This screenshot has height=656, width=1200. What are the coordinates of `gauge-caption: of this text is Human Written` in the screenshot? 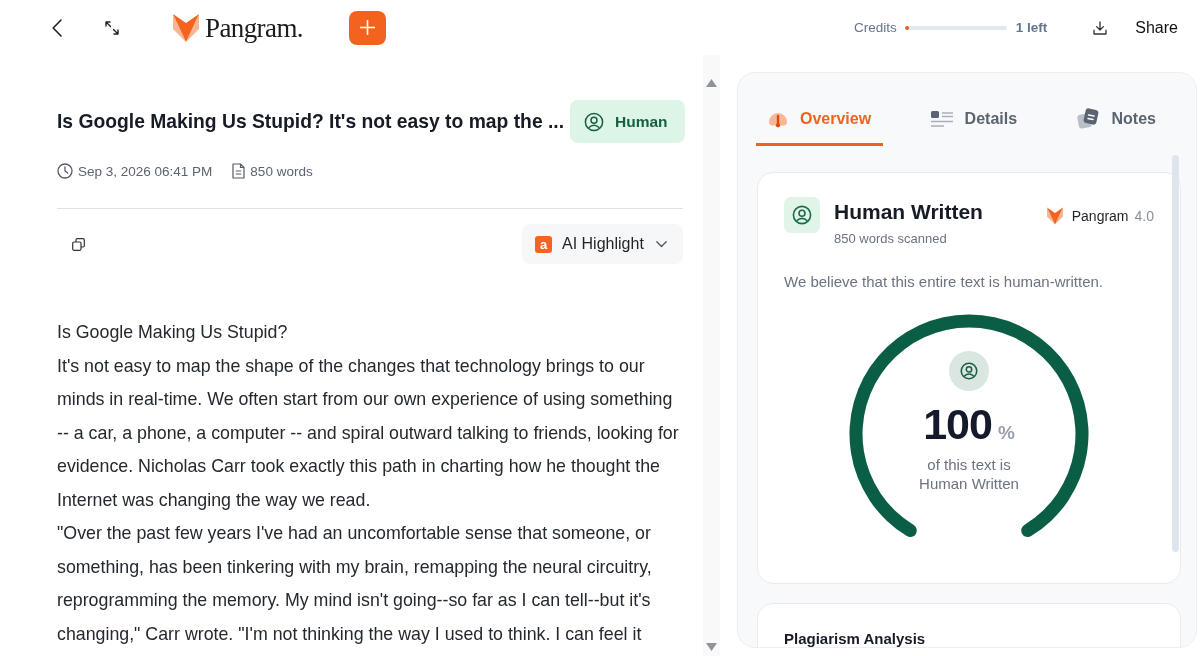 It's located at (969, 474).